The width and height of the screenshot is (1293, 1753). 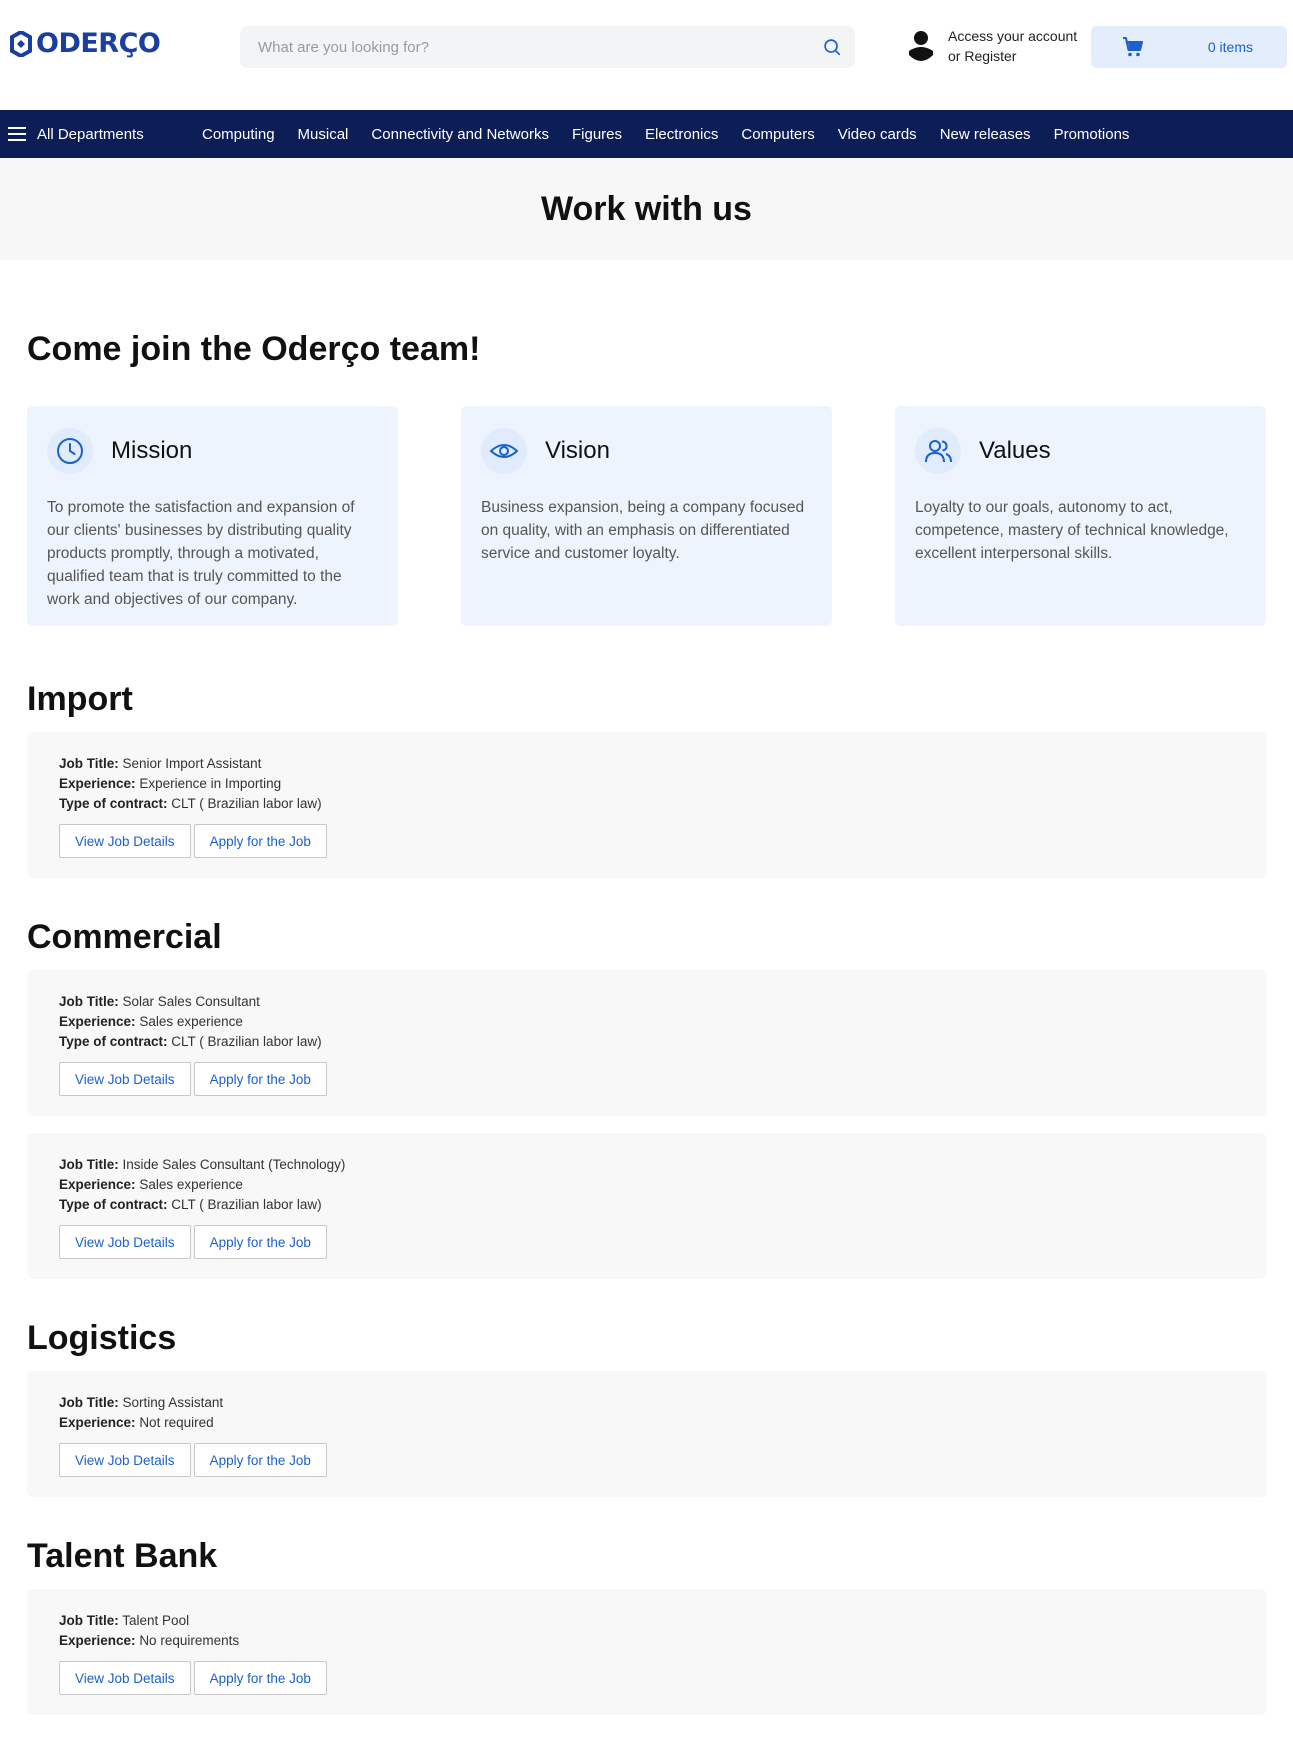 What do you see at coordinates (136, 1422) in the screenshot?
I see `experience-line: Experience: Not required` at bounding box center [136, 1422].